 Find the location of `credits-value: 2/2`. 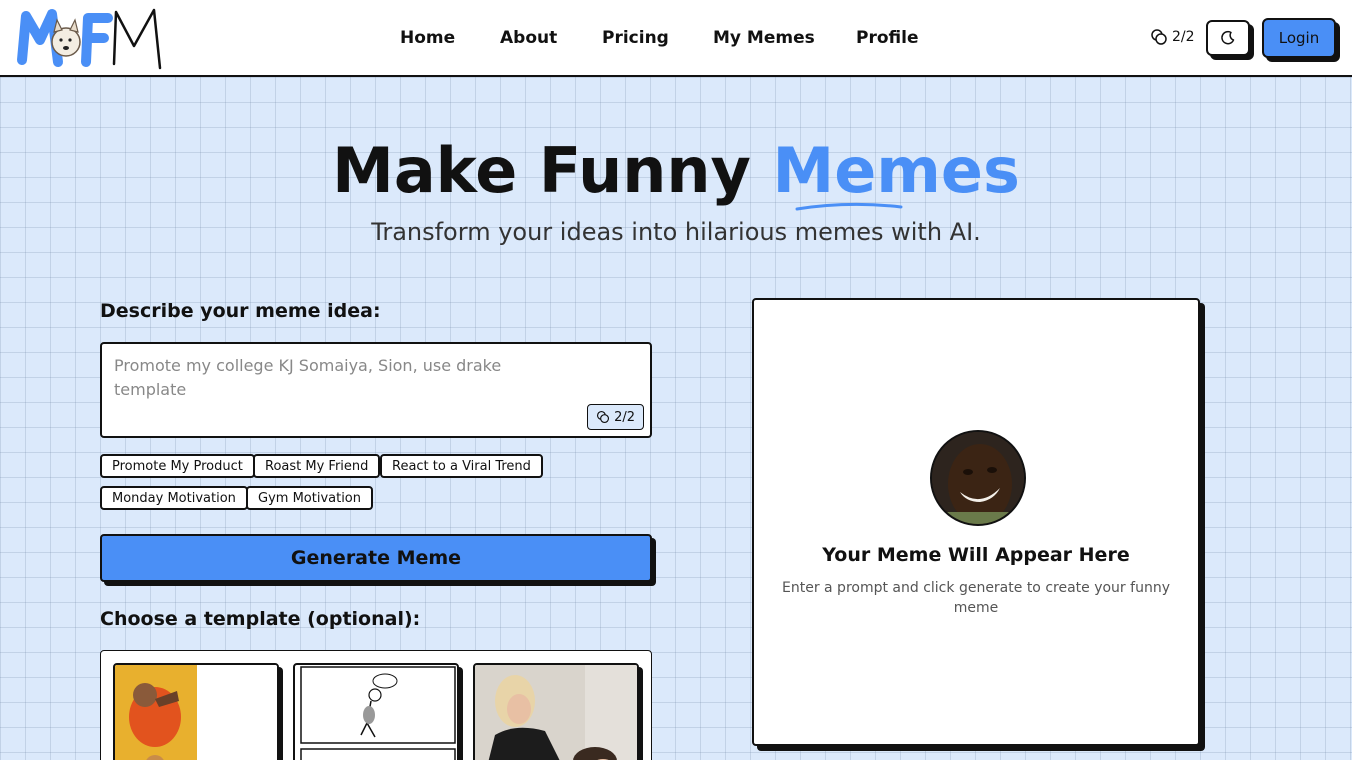

credits-value: 2/2 is located at coordinates (1183, 37).